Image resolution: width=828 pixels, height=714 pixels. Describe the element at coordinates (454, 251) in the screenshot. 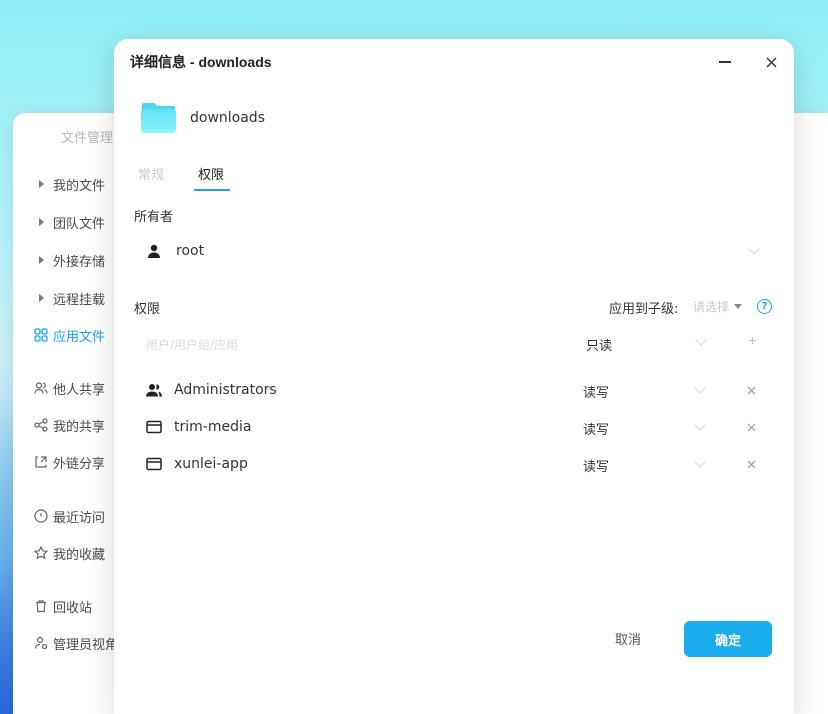

I see `owner-select: root` at that location.